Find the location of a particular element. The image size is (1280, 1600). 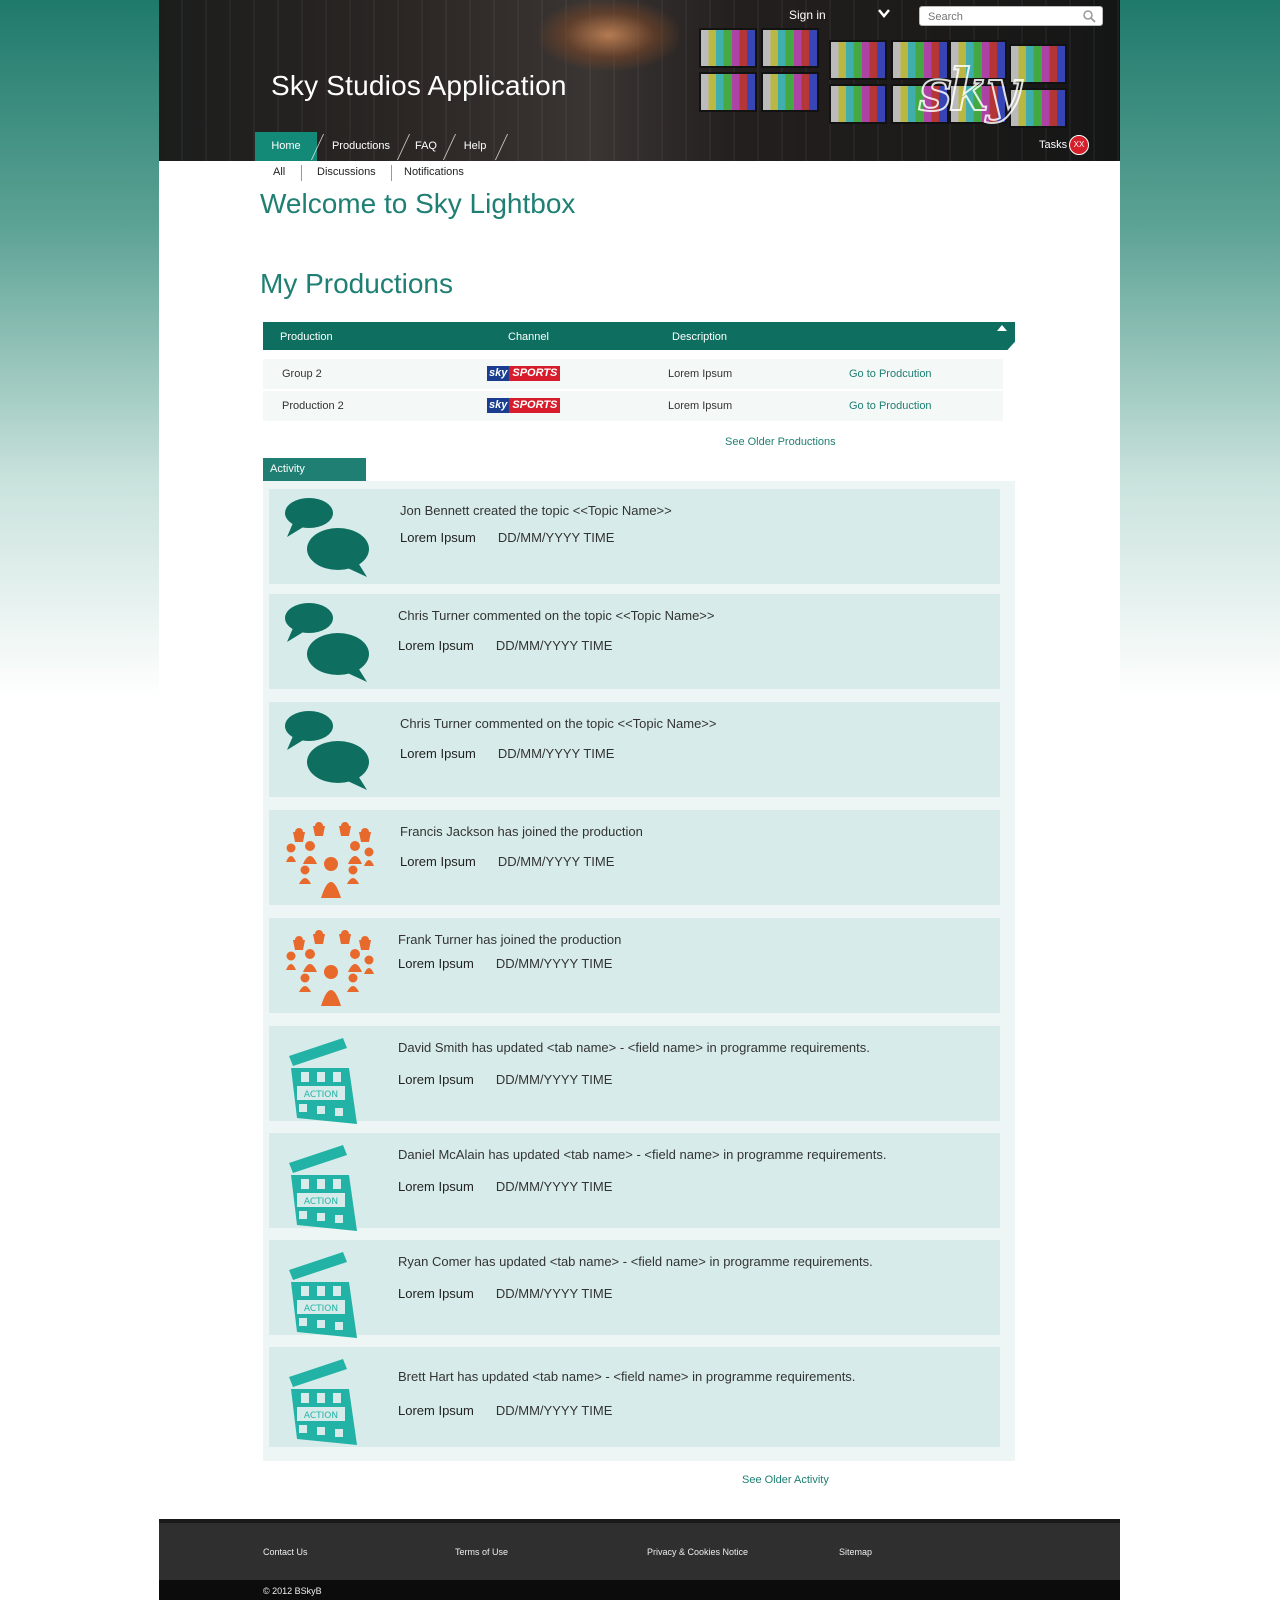

see-older-activity-link: See Older Activity is located at coordinates (785, 1480).